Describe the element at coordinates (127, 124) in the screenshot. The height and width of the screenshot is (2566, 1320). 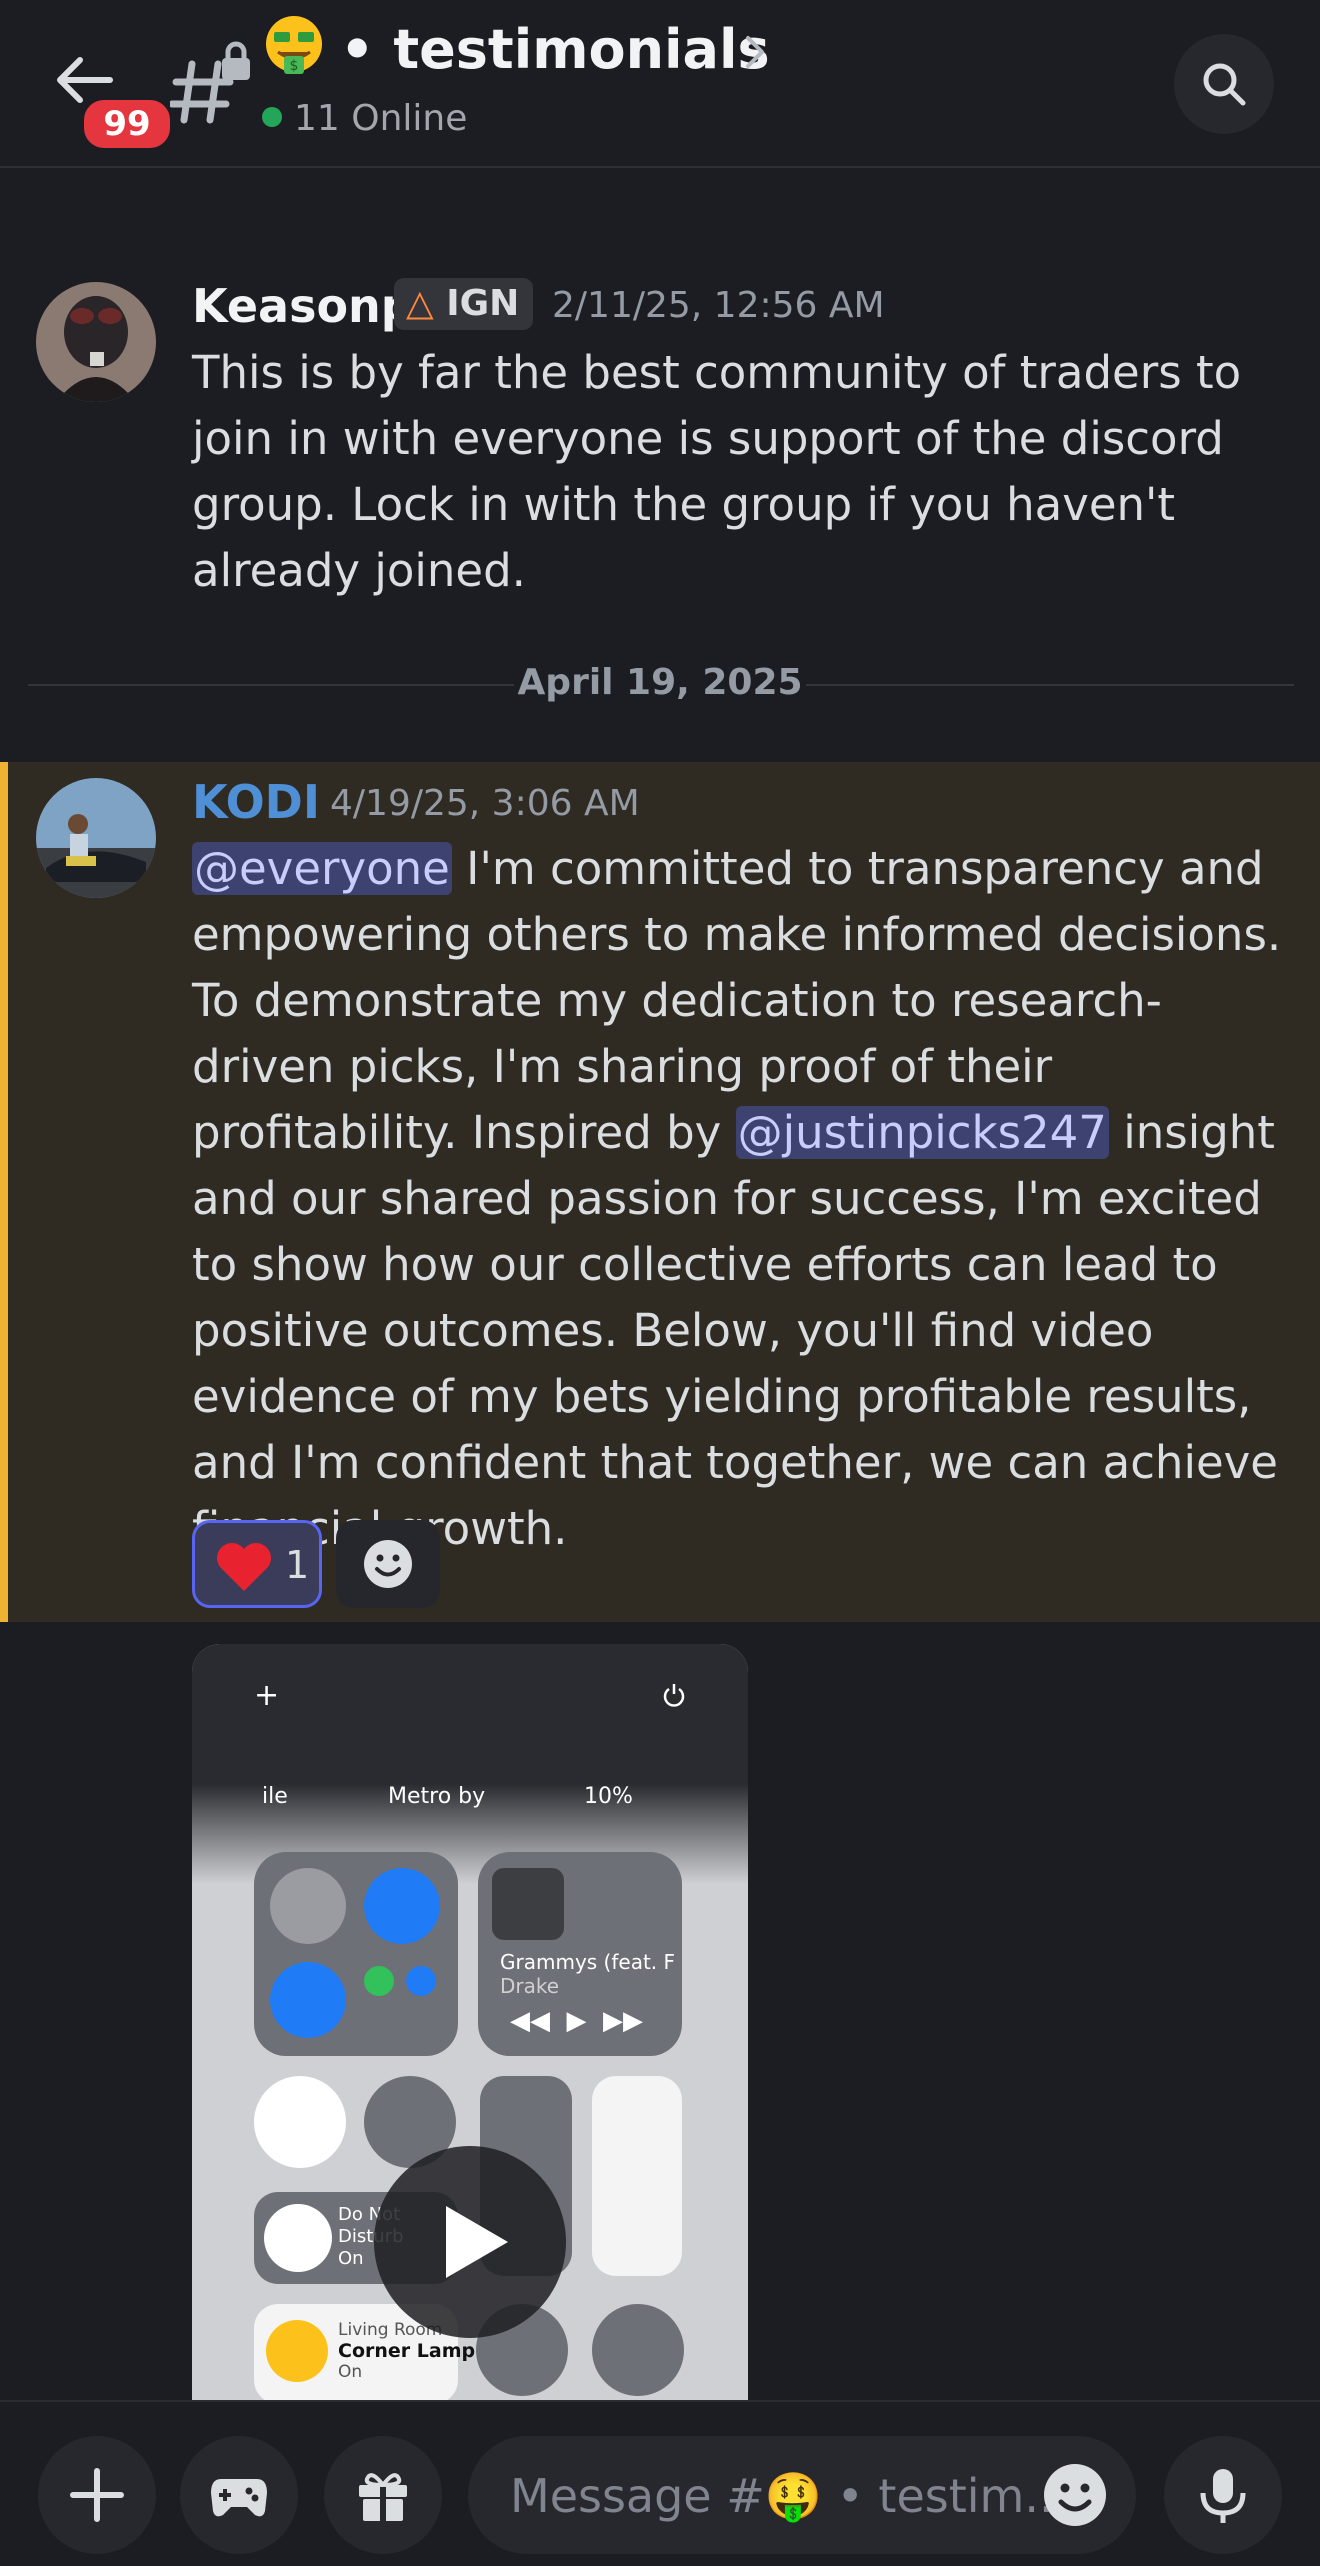
I see `unread-badge: 99` at that location.